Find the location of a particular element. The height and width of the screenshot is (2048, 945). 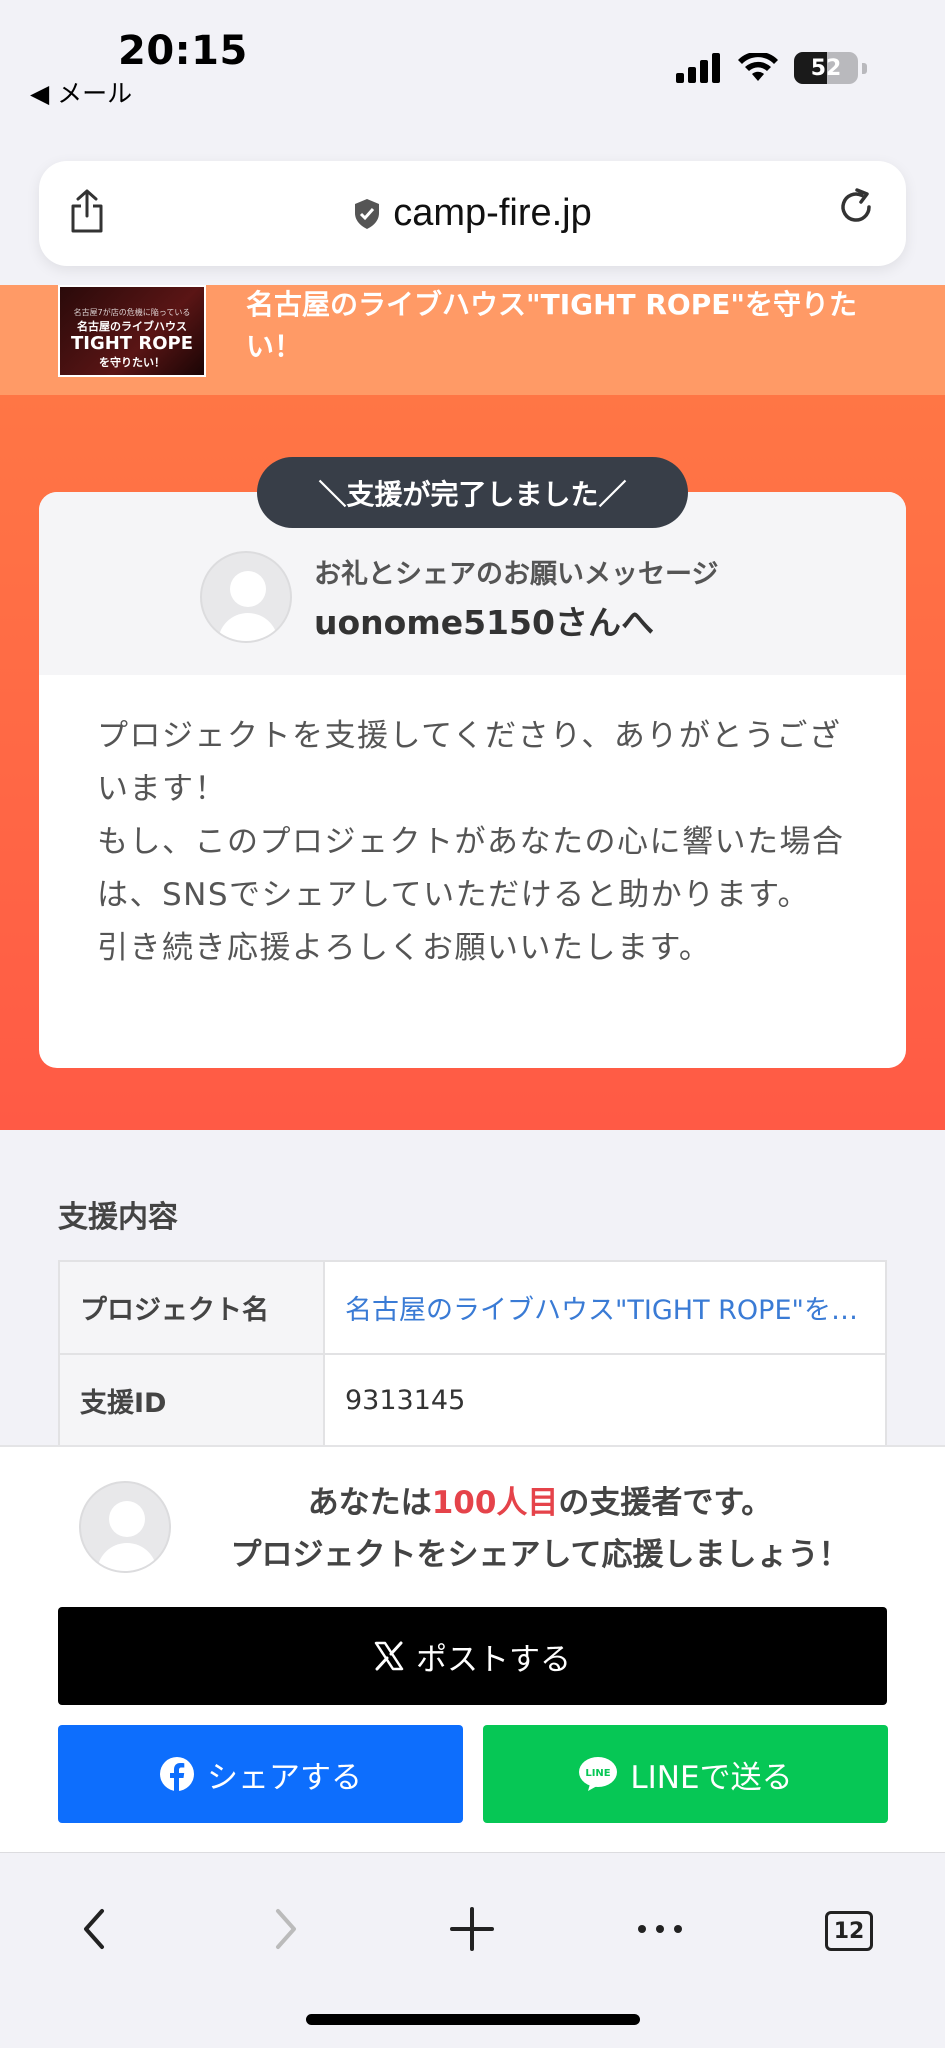

reload-icon is located at coordinates (856, 207).